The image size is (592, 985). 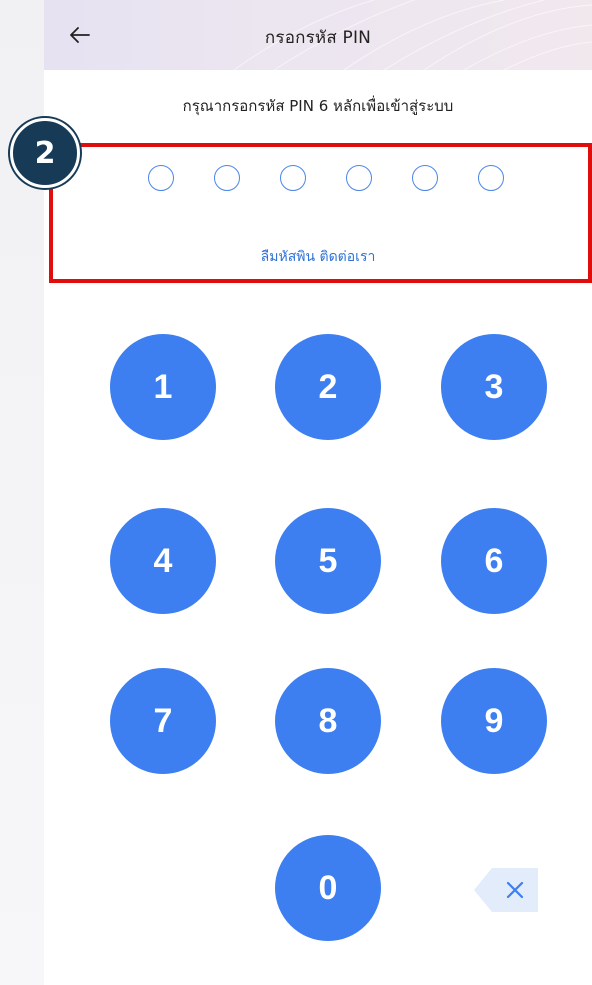 I want to click on step-badge: 2, so click(x=45, y=153).